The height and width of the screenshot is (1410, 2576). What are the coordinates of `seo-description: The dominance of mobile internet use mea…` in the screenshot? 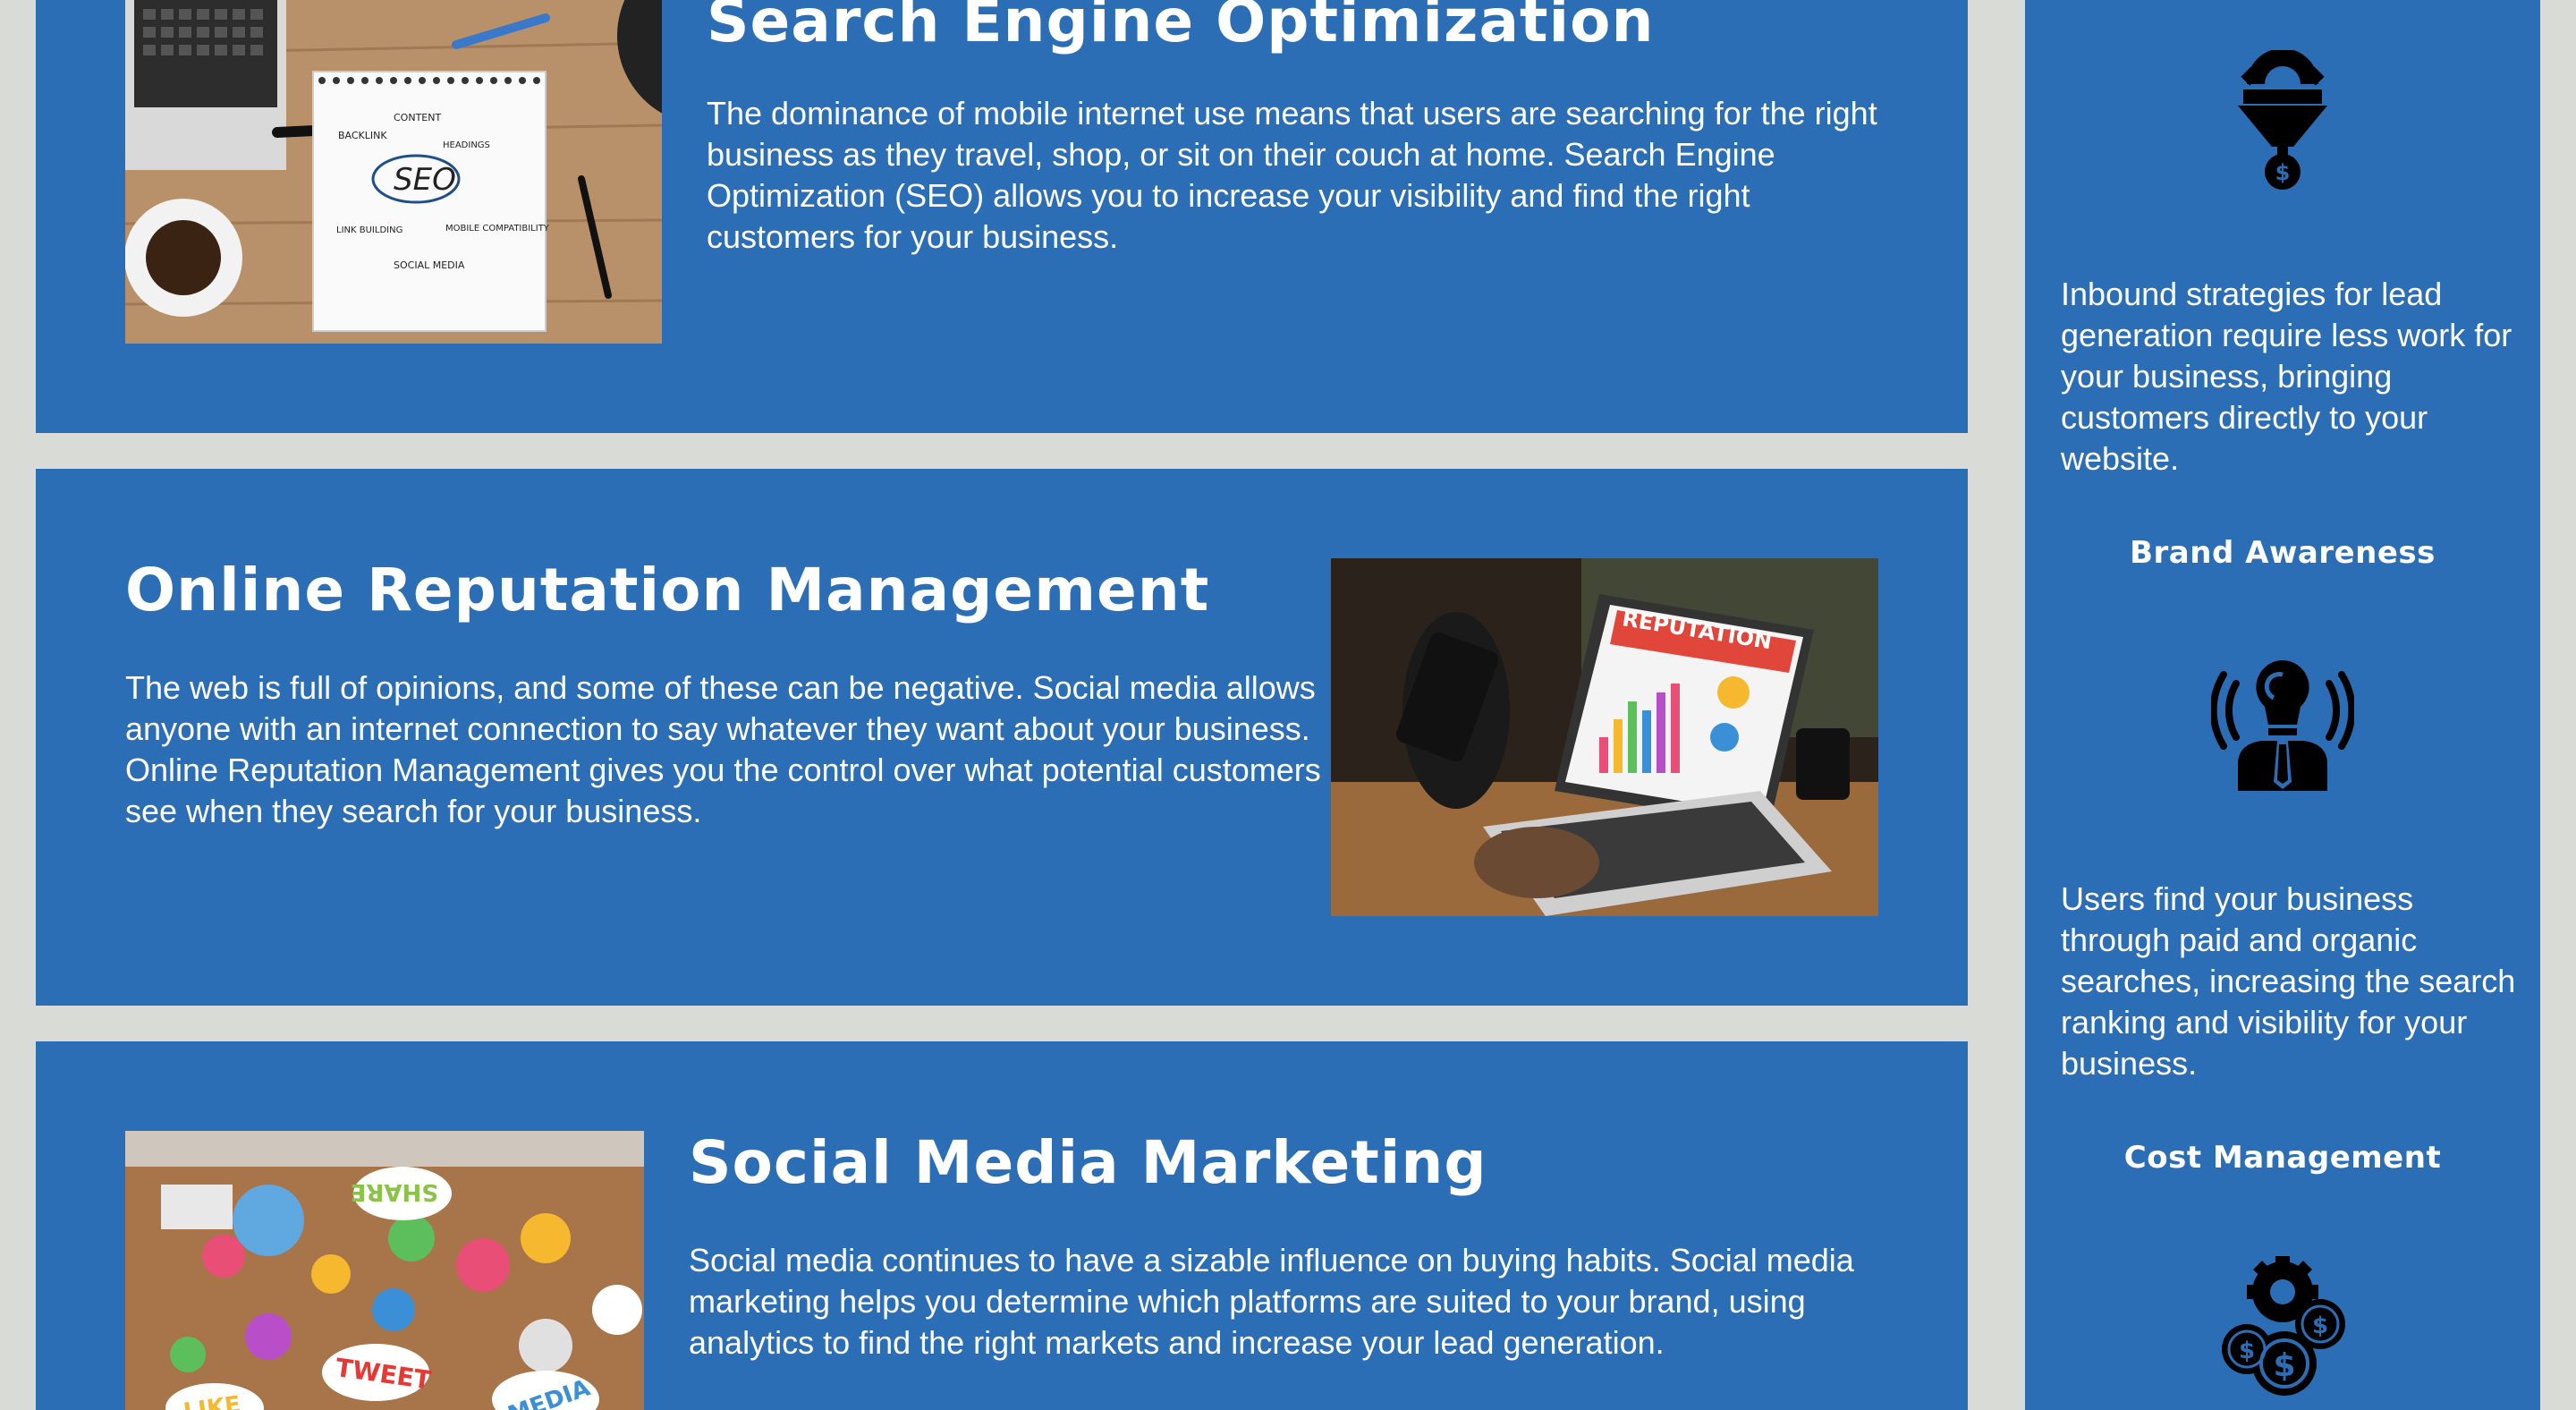 It's located at (1292, 175).